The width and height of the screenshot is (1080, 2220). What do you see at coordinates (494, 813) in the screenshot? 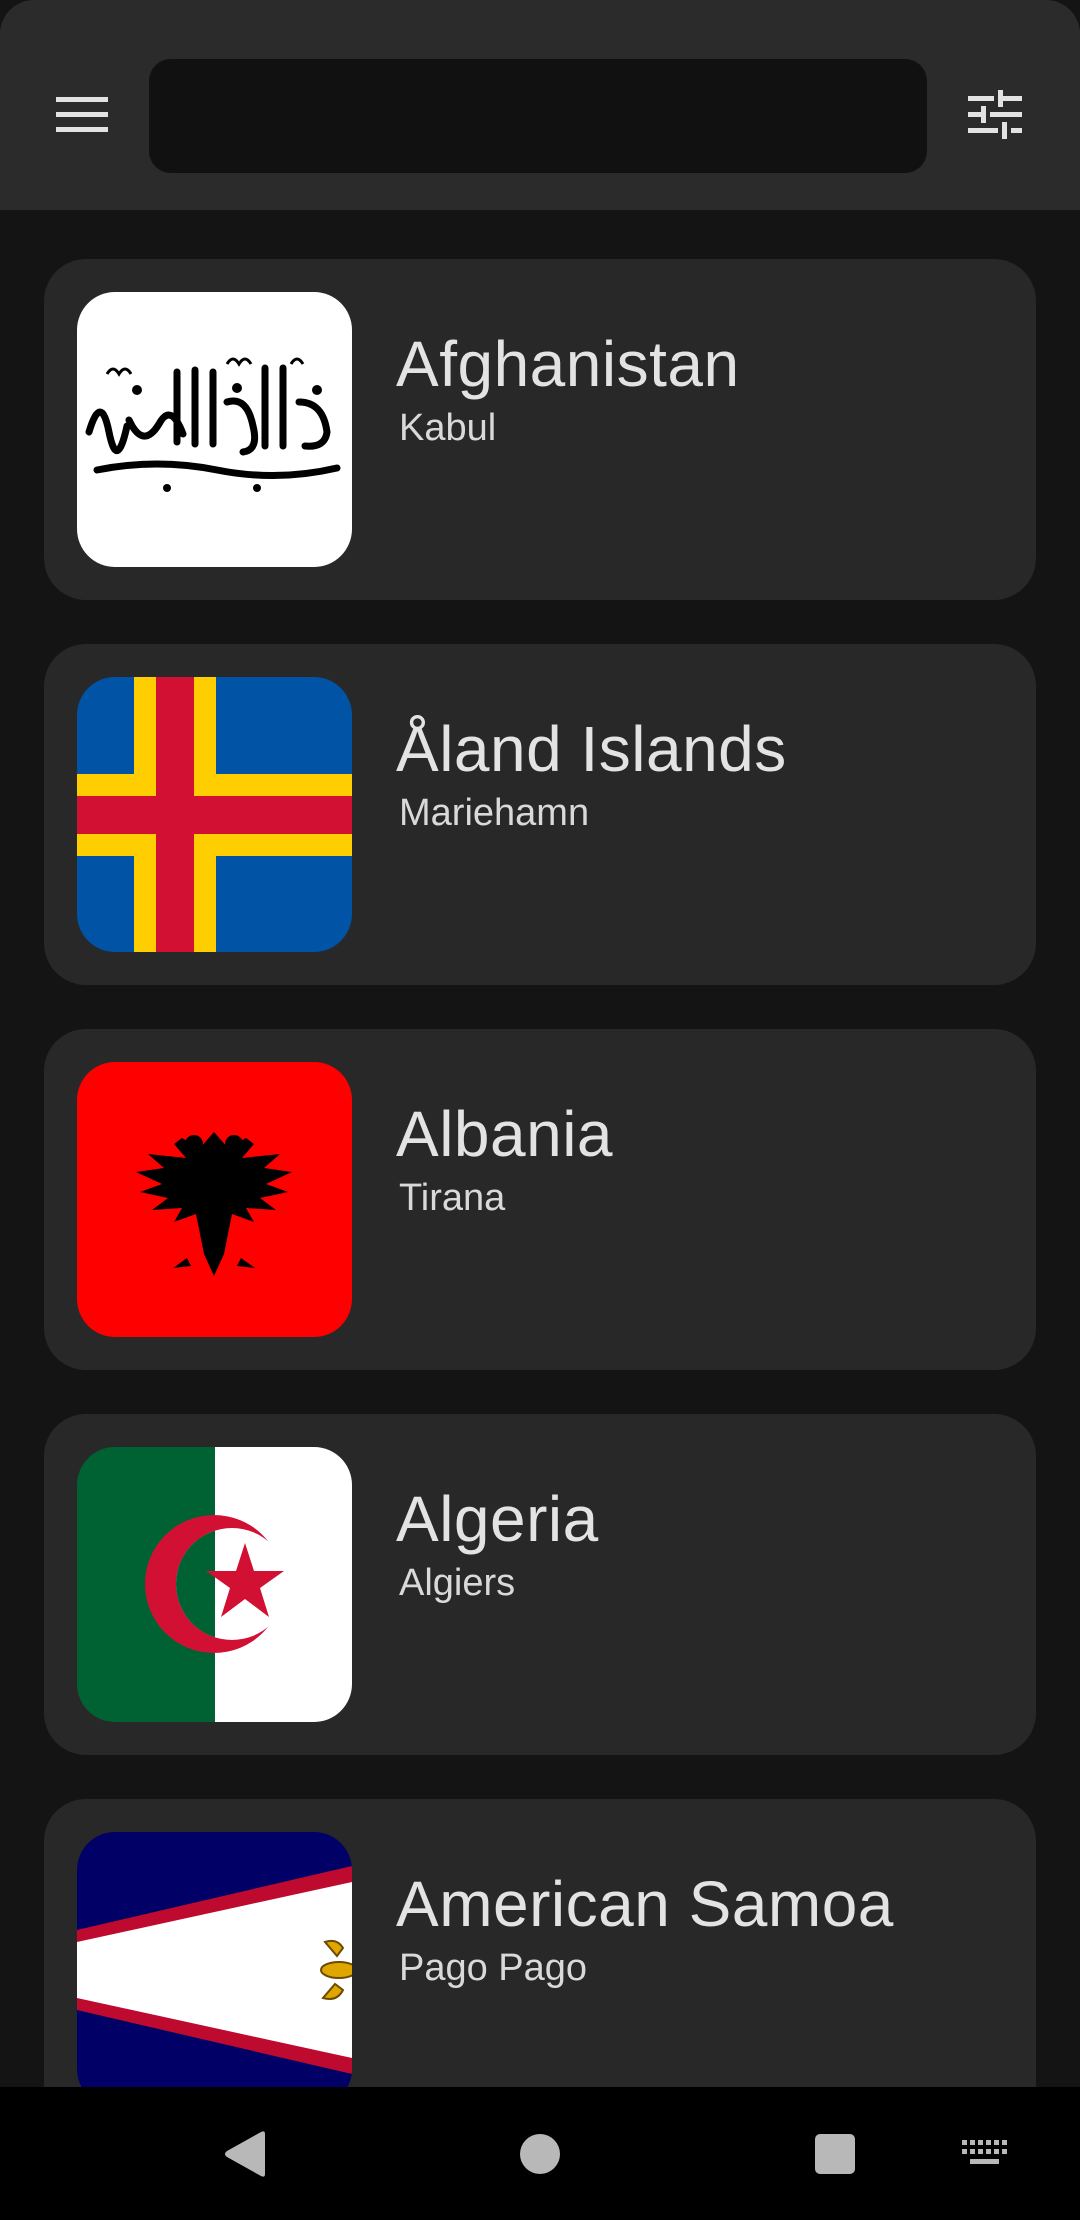
I see `capital-name: Mariehamn` at bounding box center [494, 813].